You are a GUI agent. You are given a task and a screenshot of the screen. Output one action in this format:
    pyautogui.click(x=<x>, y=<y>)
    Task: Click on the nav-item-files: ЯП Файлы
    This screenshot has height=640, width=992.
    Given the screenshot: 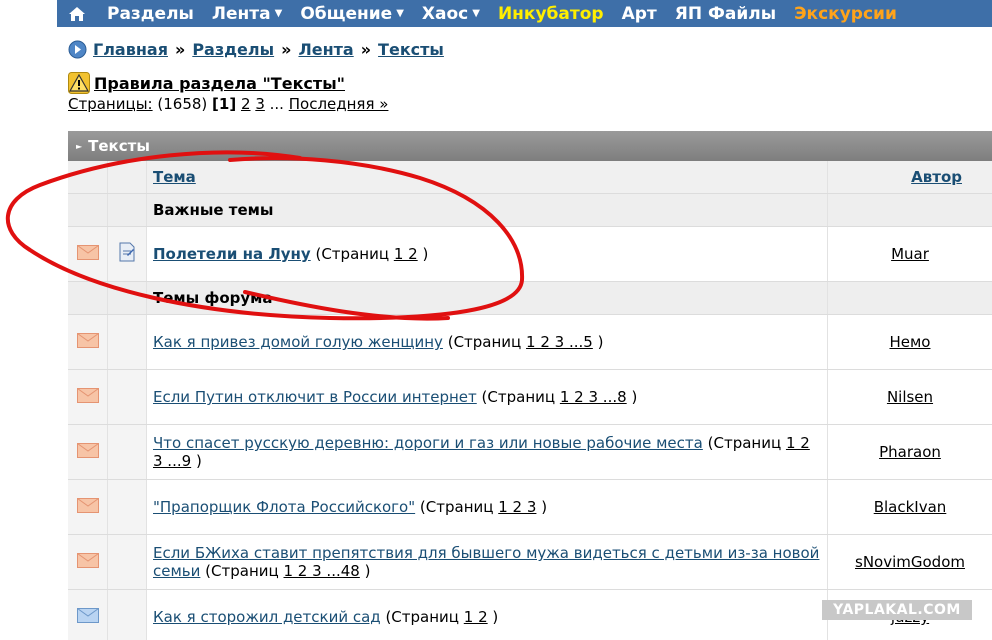 What is the action you would take?
    pyautogui.click(x=725, y=14)
    